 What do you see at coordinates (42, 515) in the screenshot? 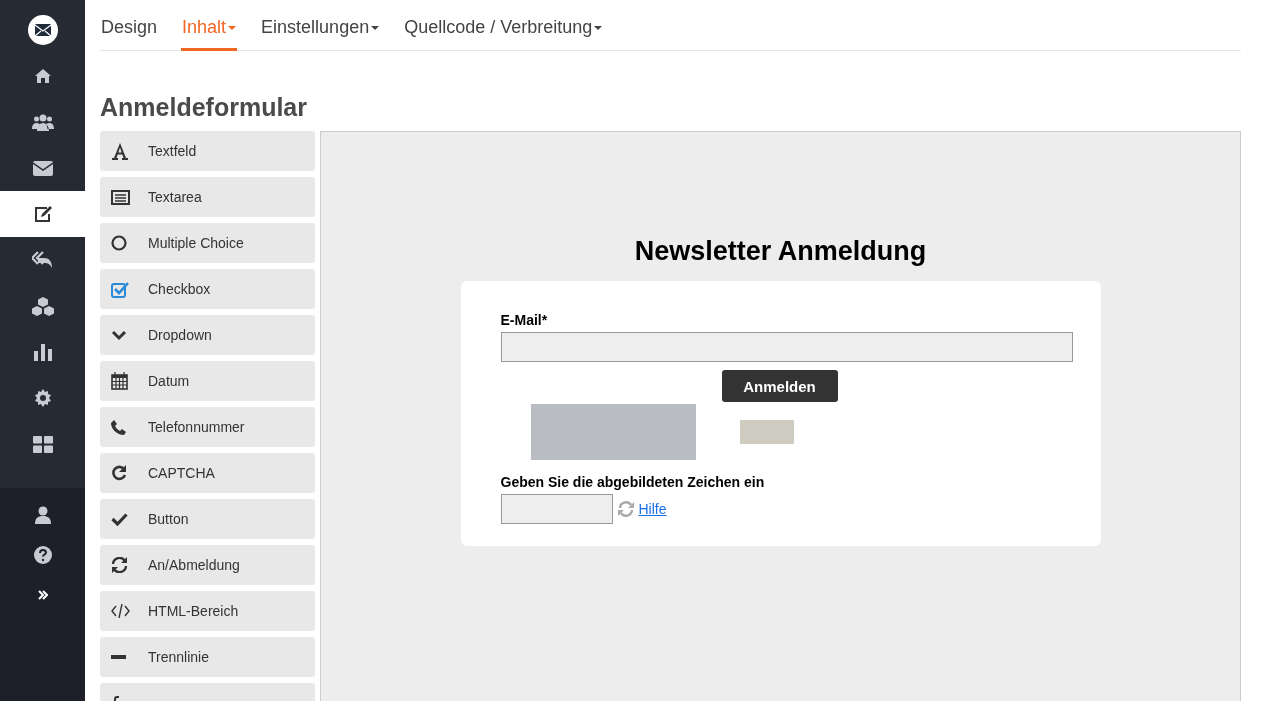
I see `user-icon` at bounding box center [42, 515].